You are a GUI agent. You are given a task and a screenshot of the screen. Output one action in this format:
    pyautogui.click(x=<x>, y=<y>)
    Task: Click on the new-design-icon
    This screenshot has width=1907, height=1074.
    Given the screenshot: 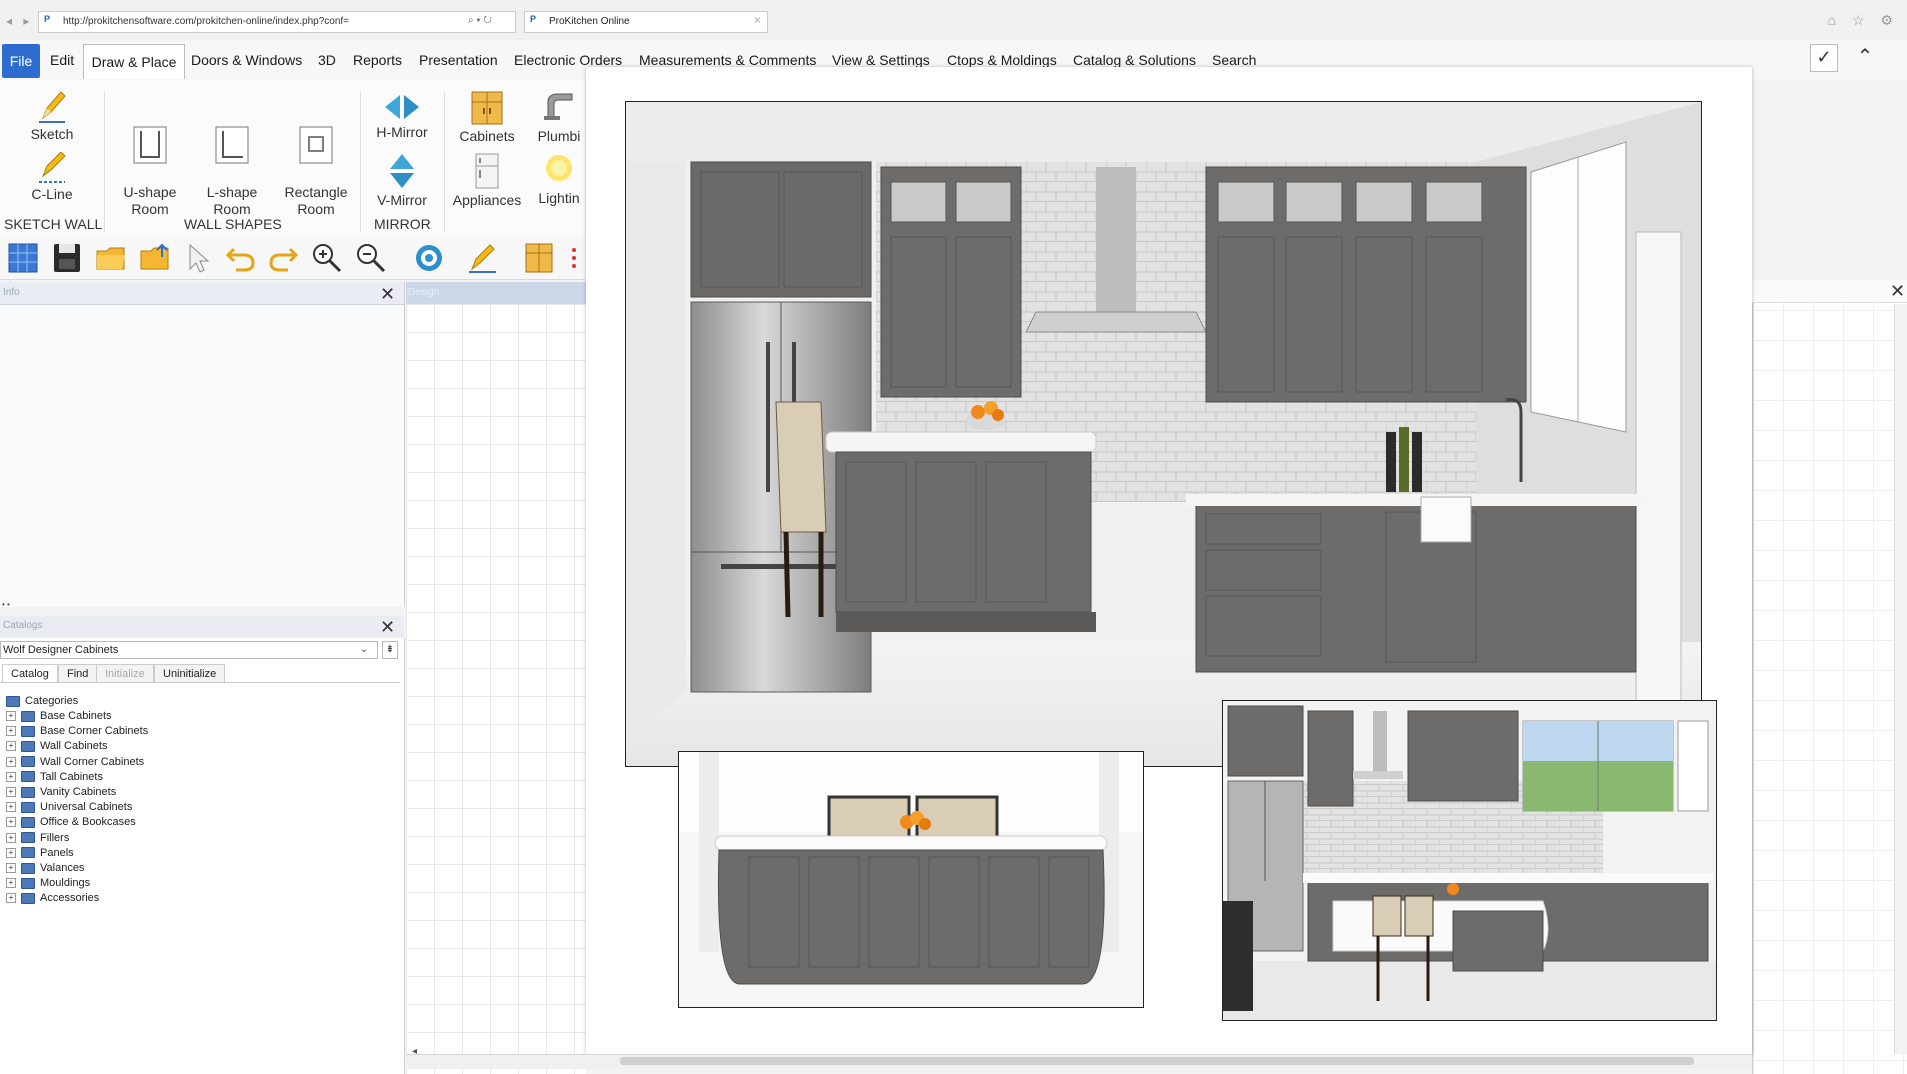 What is the action you would take?
    pyautogui.click(x=23, y=258)
    